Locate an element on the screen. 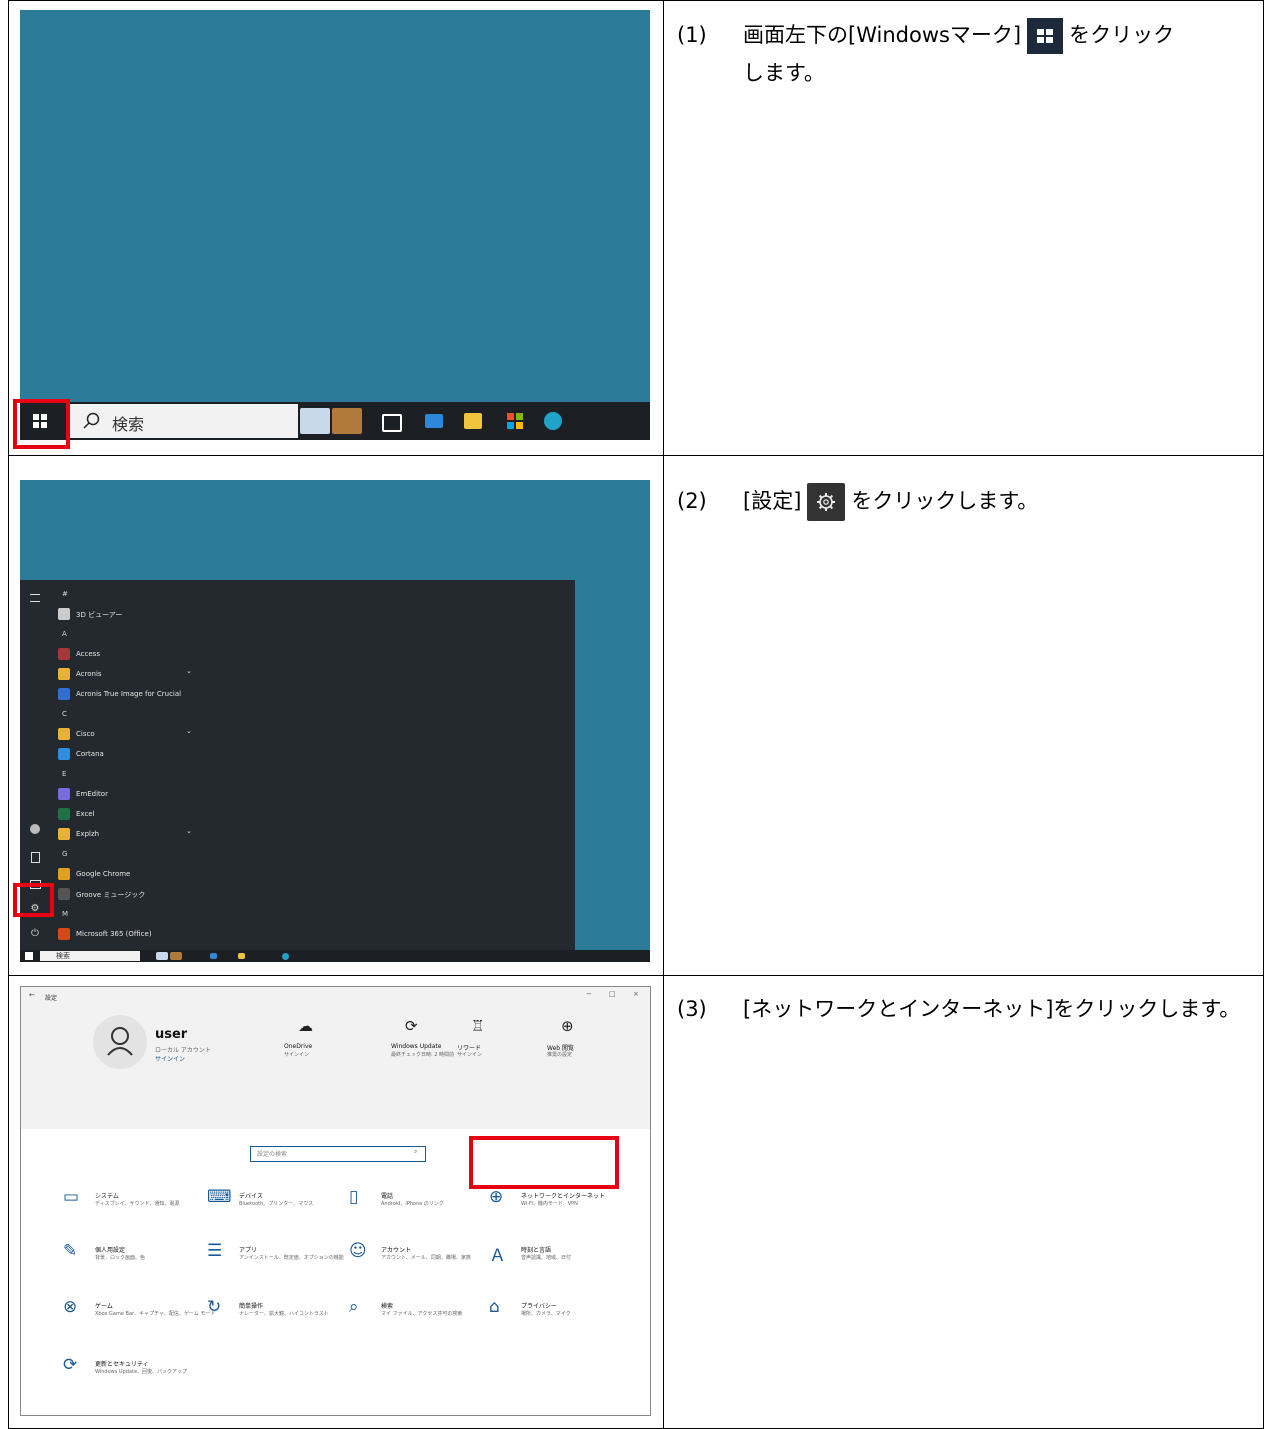 The image size is (1264, 1429). highlight-network-internet is located at coordinates (544, 1162).